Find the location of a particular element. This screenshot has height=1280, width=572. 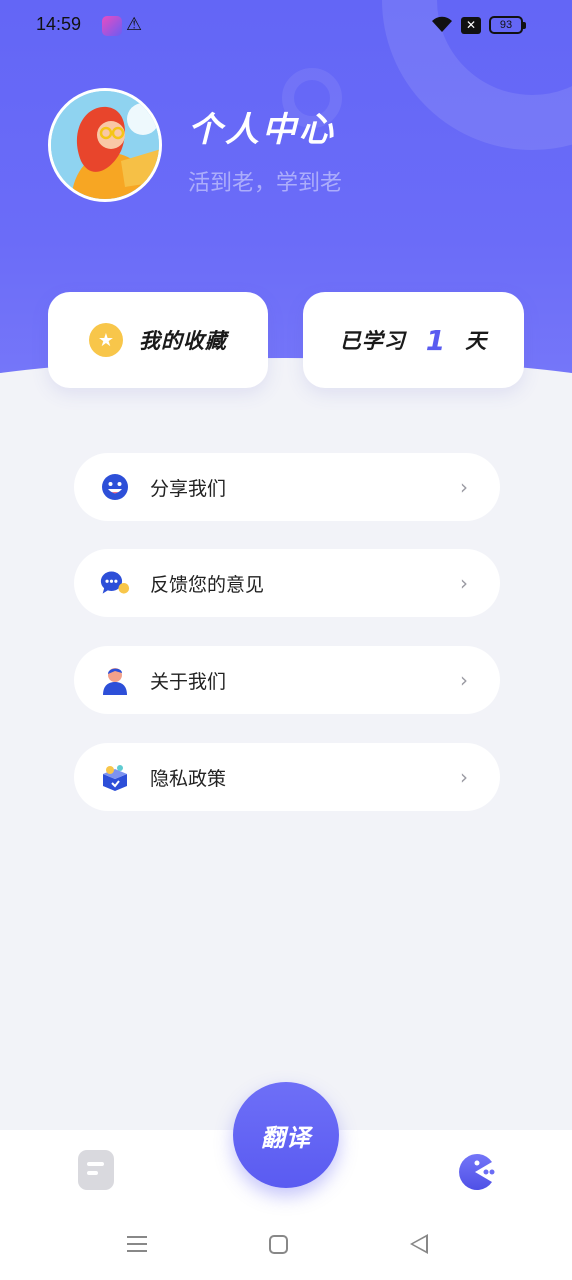

star-icon: ★ is located at coordinates (106, 340).